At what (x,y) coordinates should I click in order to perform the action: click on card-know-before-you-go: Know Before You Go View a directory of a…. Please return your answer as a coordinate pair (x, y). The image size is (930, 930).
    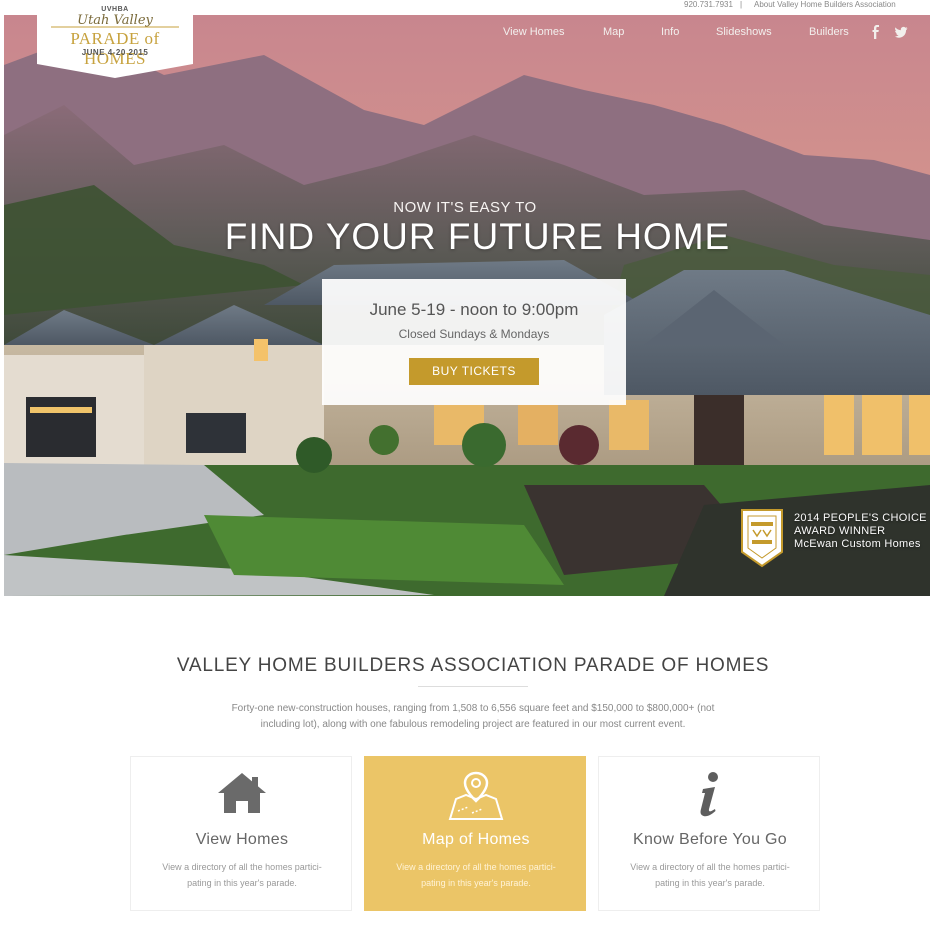
    Looking at the image, I should click on (709, 833).